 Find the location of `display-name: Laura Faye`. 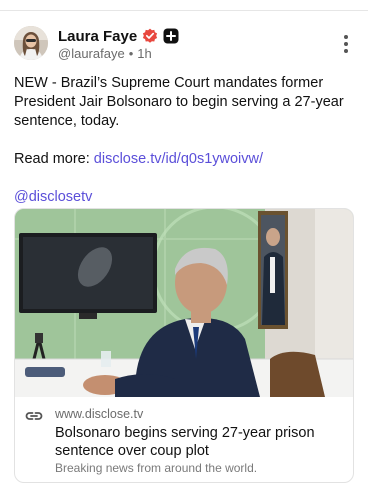

display-name: Laura Faye is located at coordinates (97, 36).